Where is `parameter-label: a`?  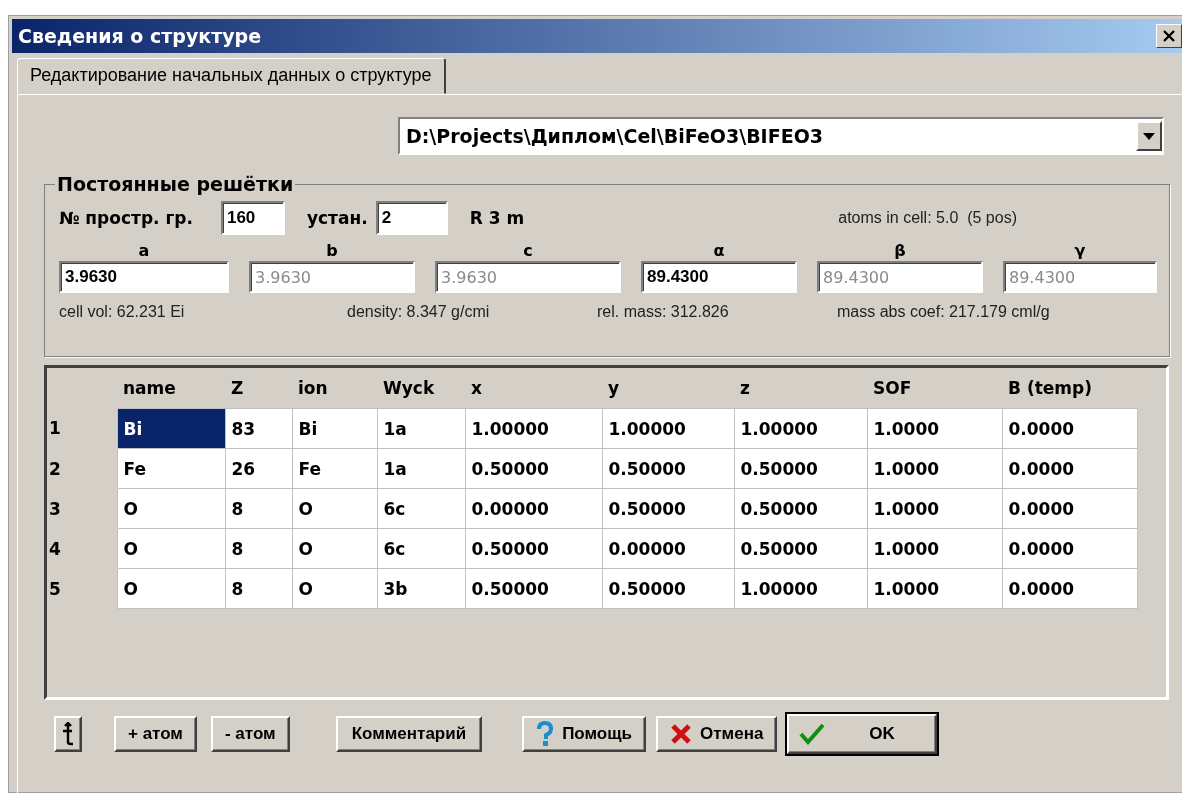 parameter-label: a is located at coordinates (144, 251).